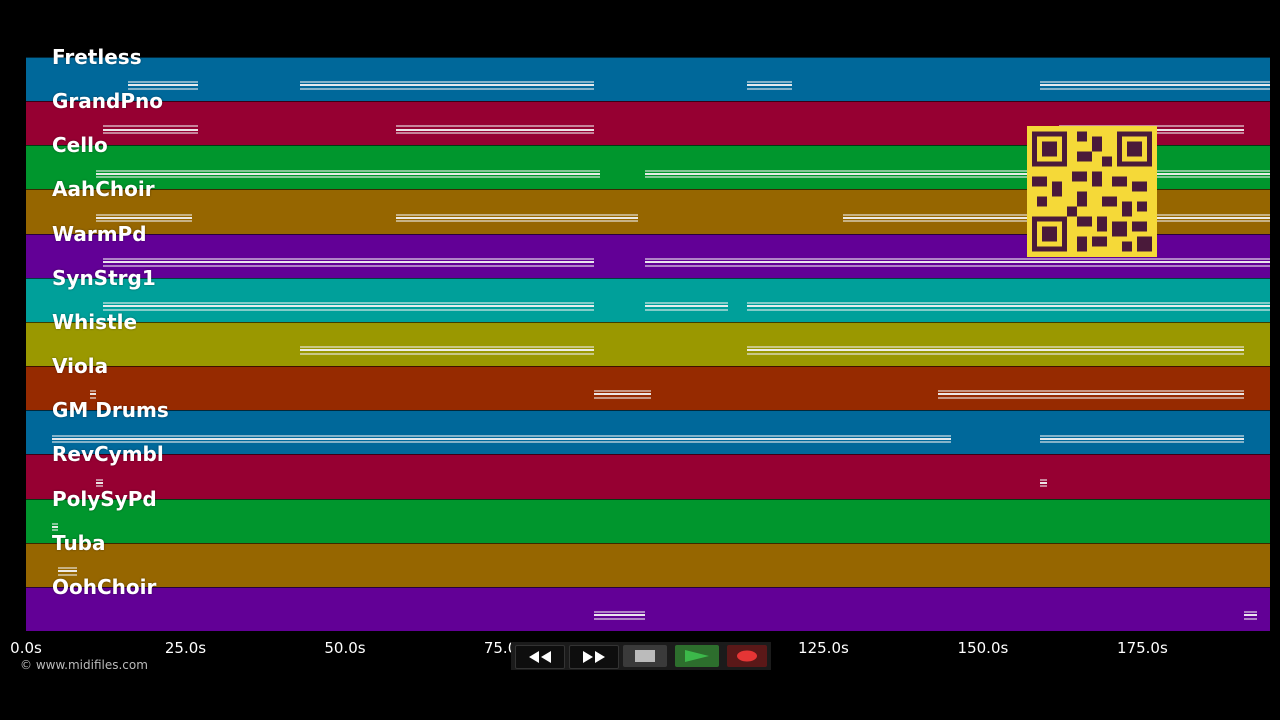 This screenshot has width=1280, height=720. Describe the element at coordinates (823, 648) in the screenshot. I see `tick-label: 125.0s` at that location.